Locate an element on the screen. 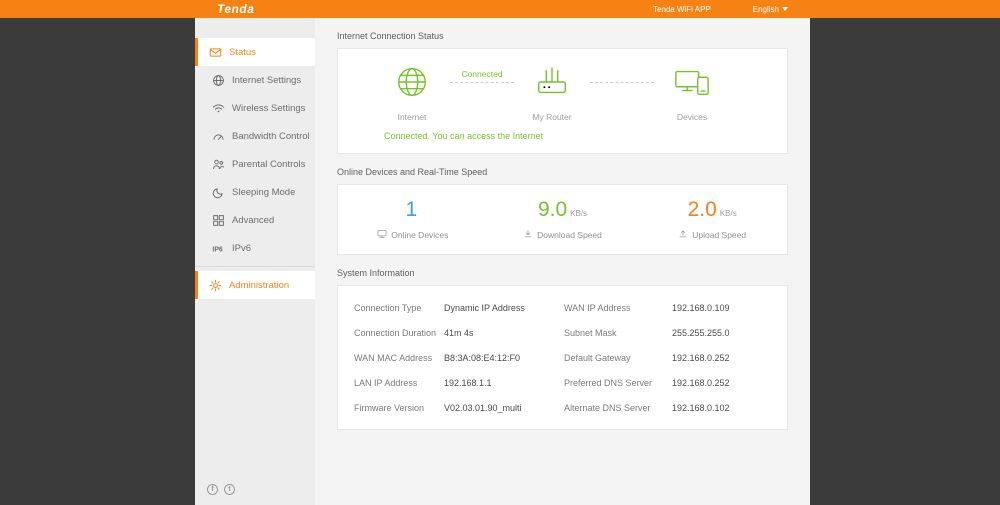 This screenshot has height=505, width=1000. field-value: 41m 4s is located at coordinates (459, 332).